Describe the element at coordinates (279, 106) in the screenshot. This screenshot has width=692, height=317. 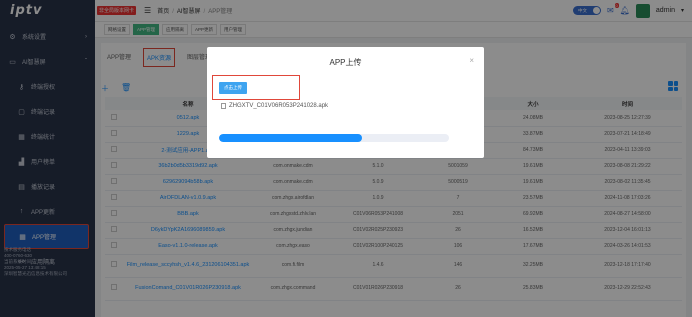
I see `file-name: ZHGXTV_C01V06R053P241028.apk` at that location.